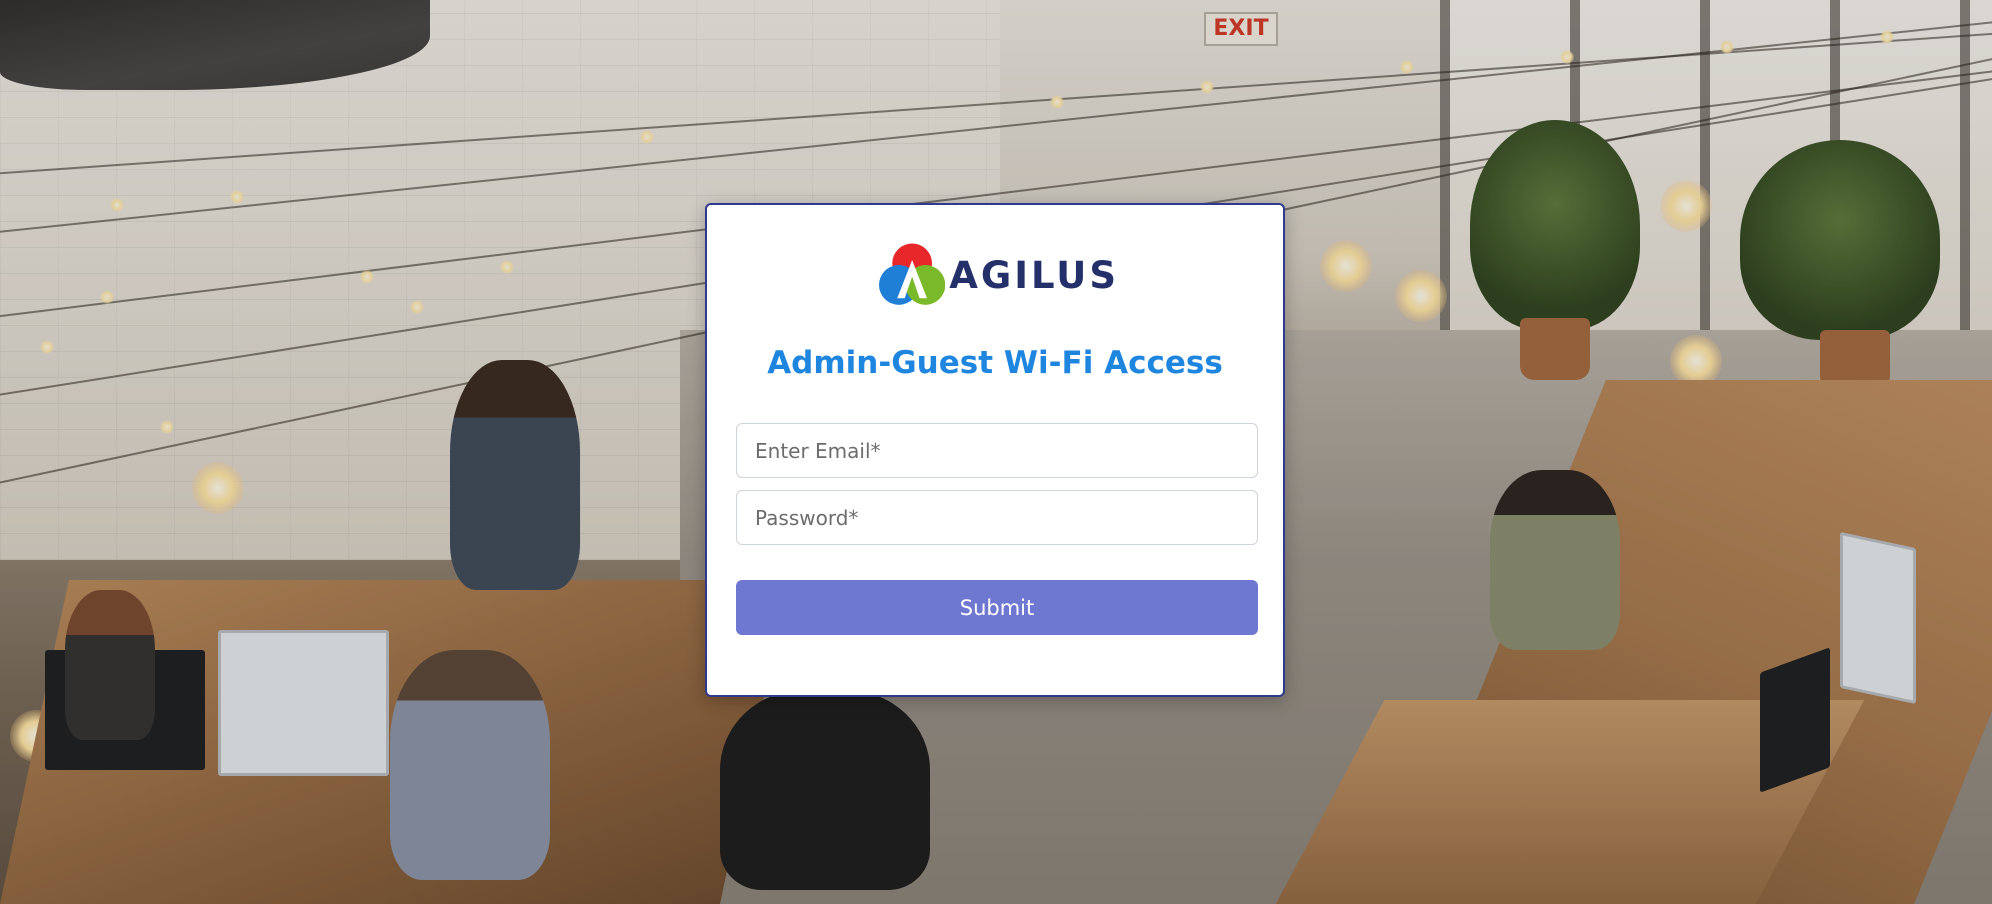 The width and height of the screenshot is (1992, 904). Describe the element at coordinates (997, 607) in the screenshot. I see `submit-button: Submit` at that location.